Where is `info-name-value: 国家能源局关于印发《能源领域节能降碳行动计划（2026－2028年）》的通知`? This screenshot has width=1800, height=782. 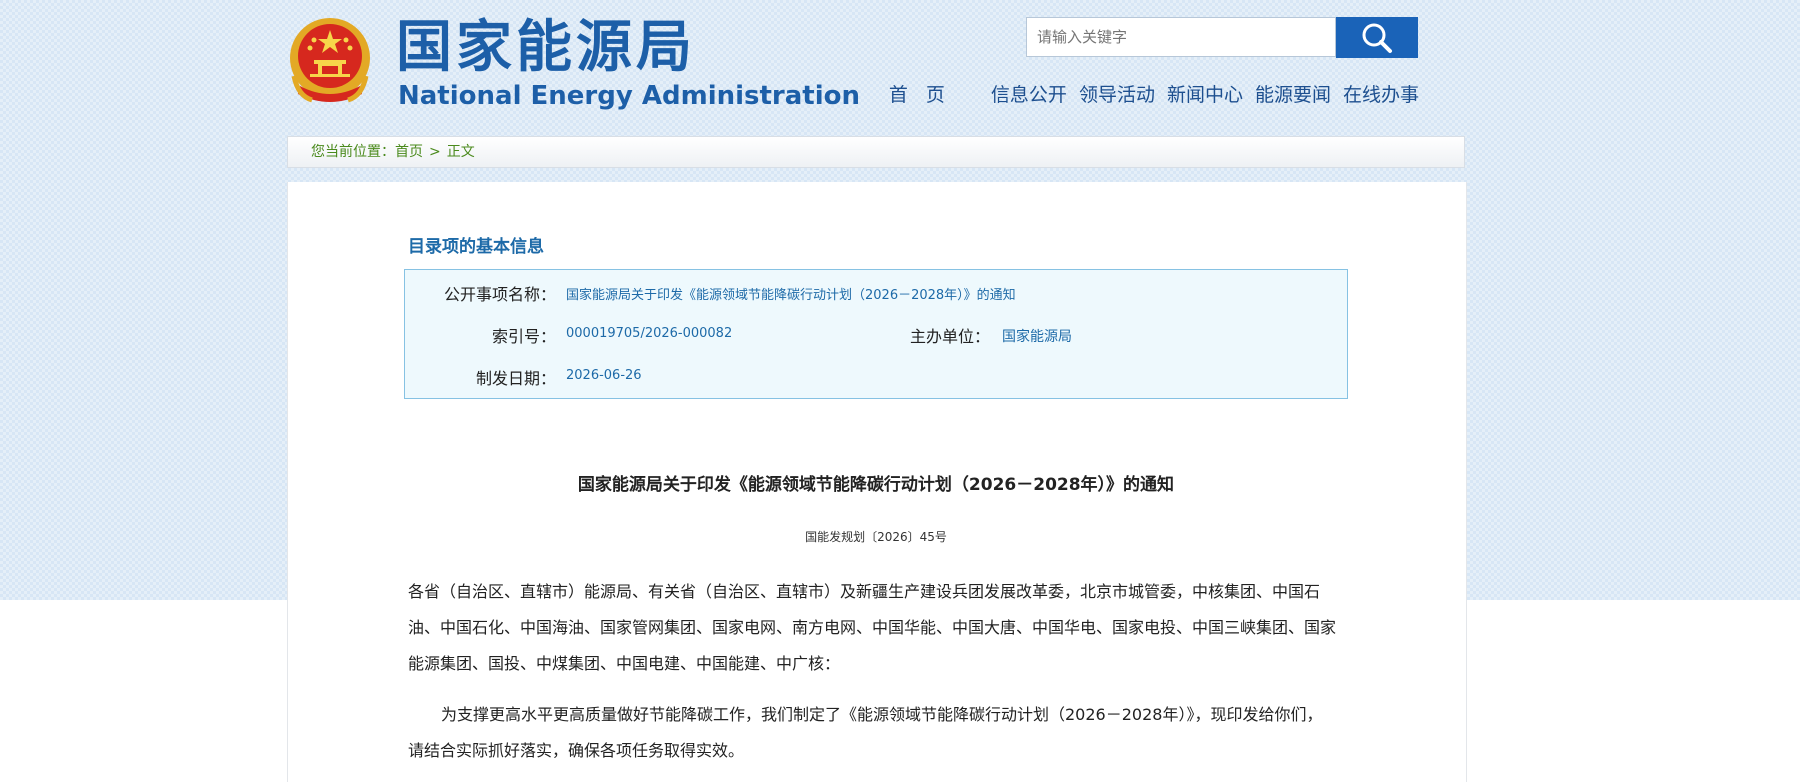 info-name-value: 国家能源局关于印发《能源领域节能降碳行动计划（2026－2028年）》的通知 is located at coordinates (791, 295).